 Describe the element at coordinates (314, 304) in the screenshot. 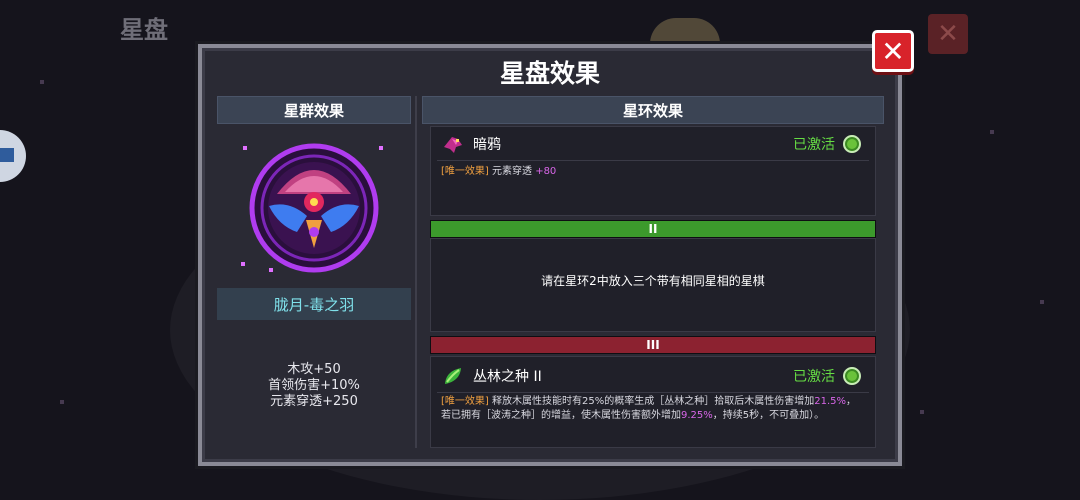

I see `constellation-name: 胧月-毒之羽` at that location.